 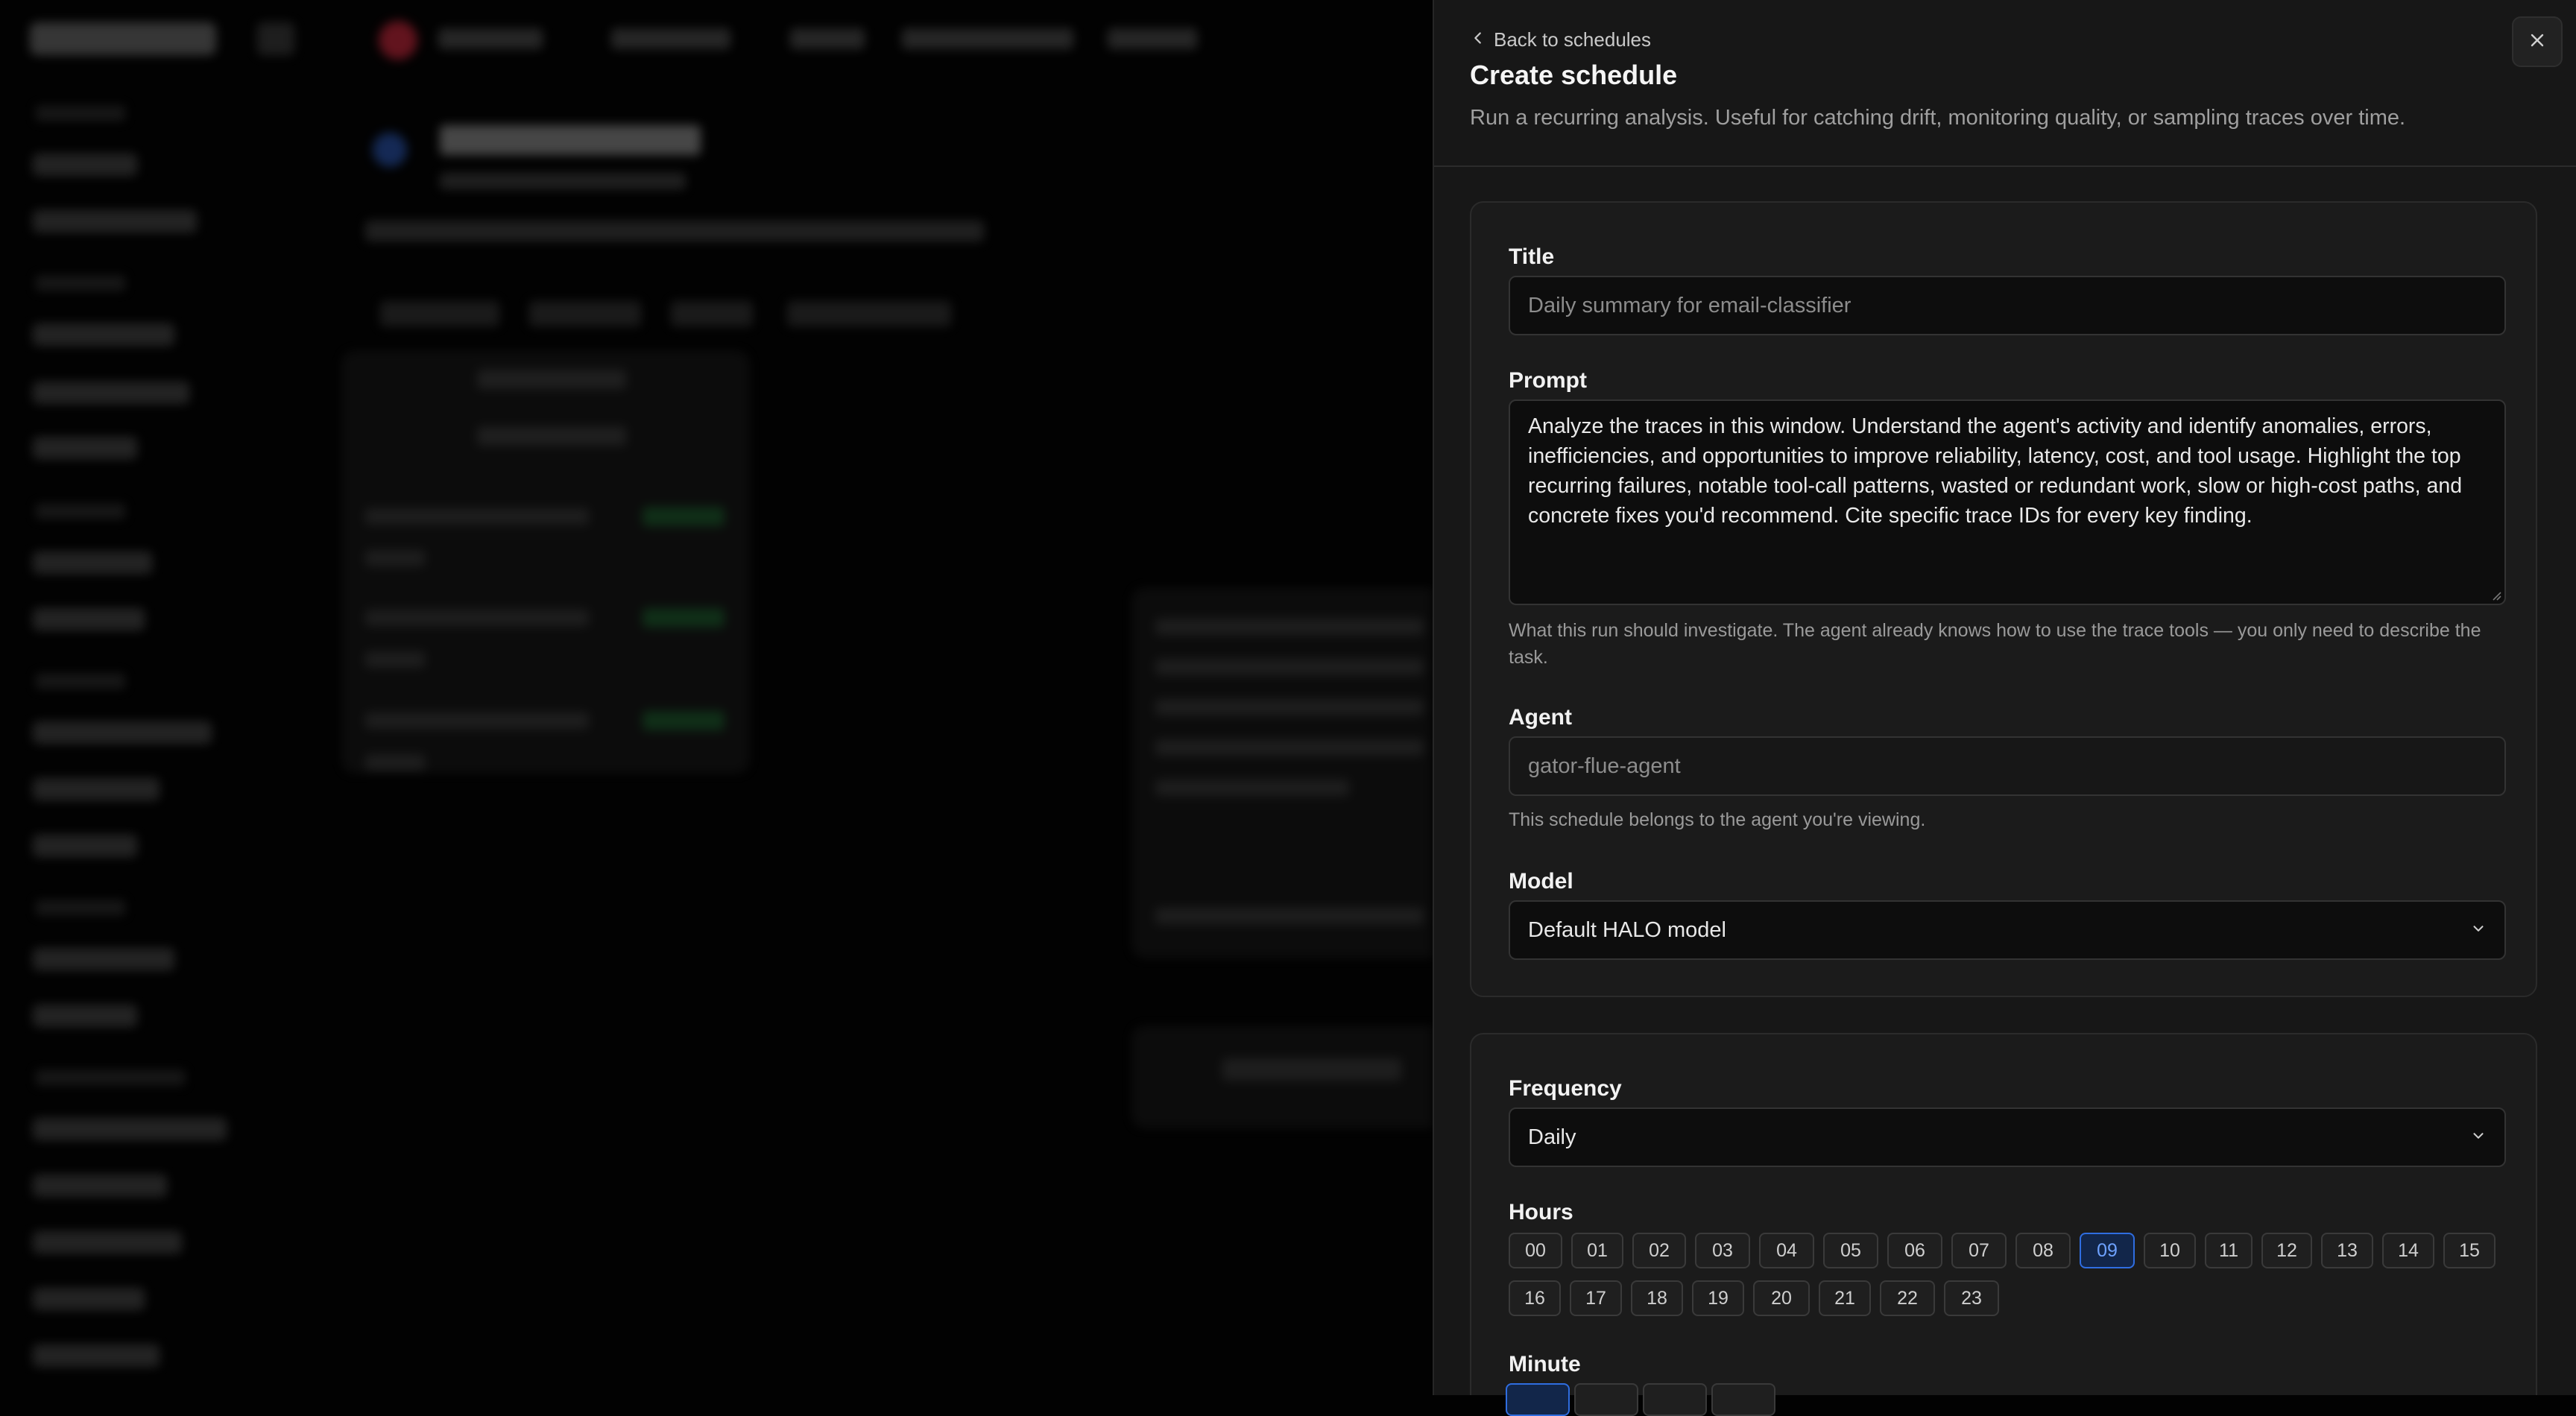 I want to click on chevron-left-icon, so click(x=1478, y=39).